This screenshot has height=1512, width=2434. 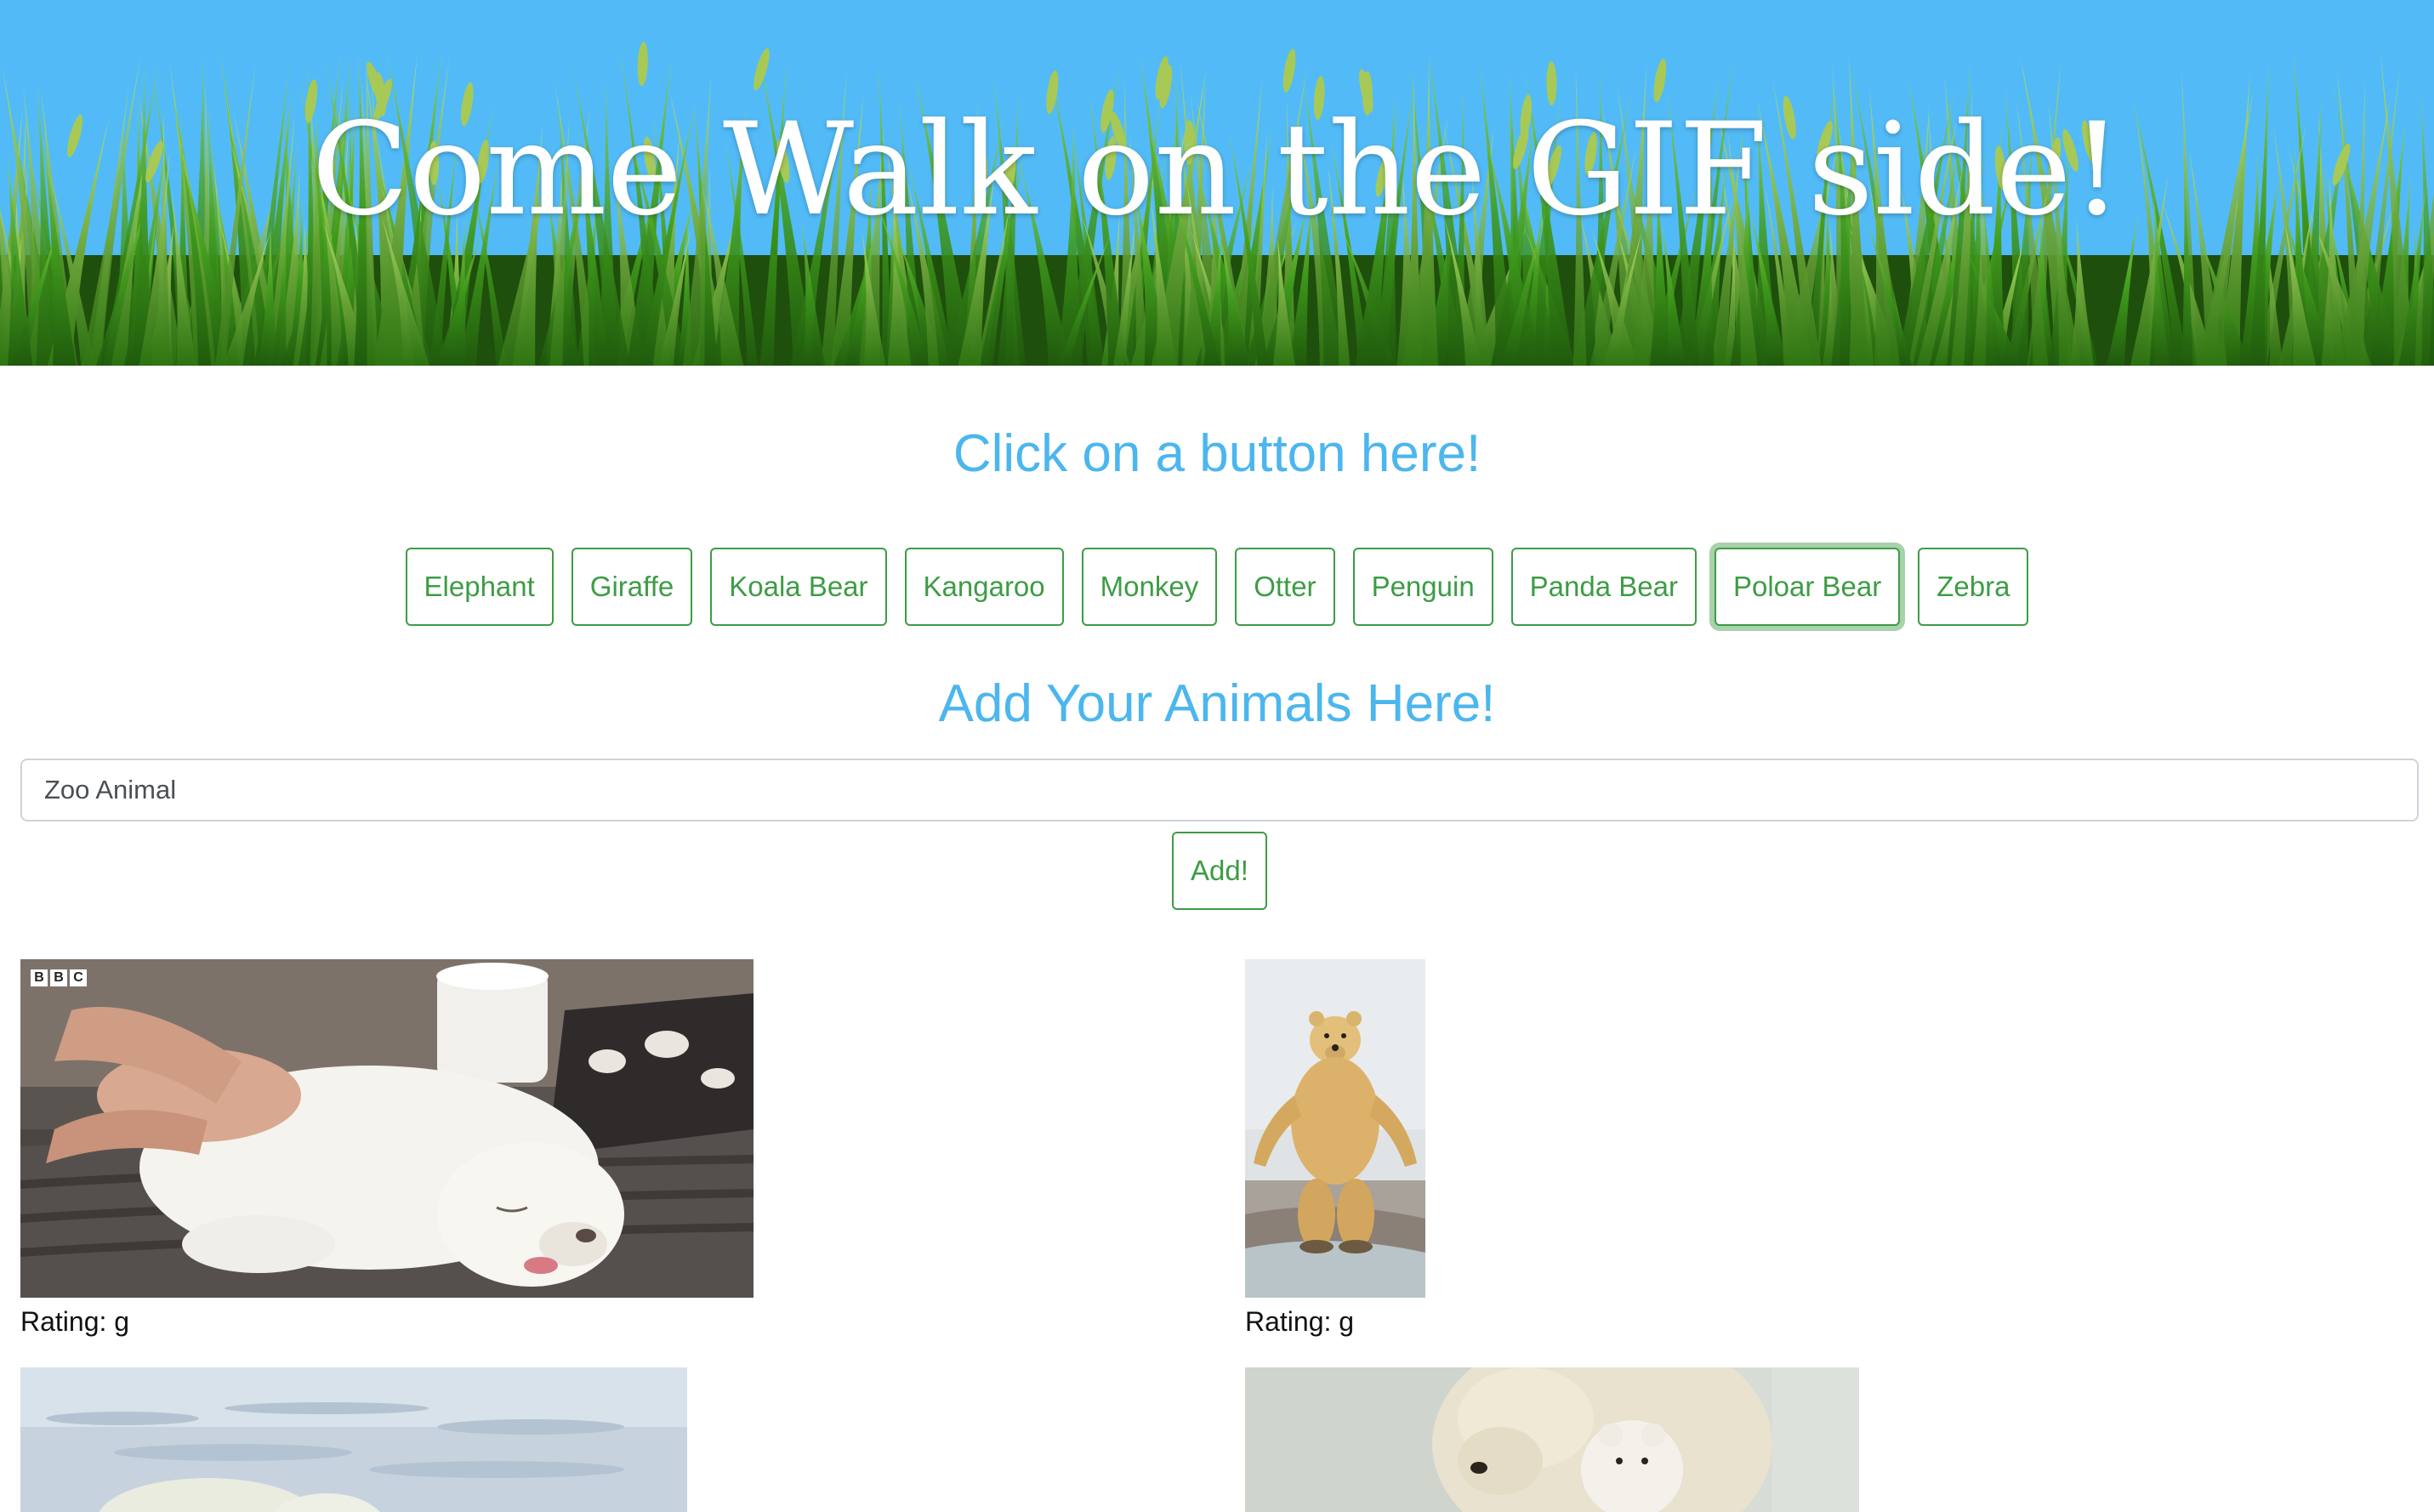 What do you see at coordinates (1219, 871) in the screenshot?
I see `add-button: Add!` at bounding box center [1219, 871].